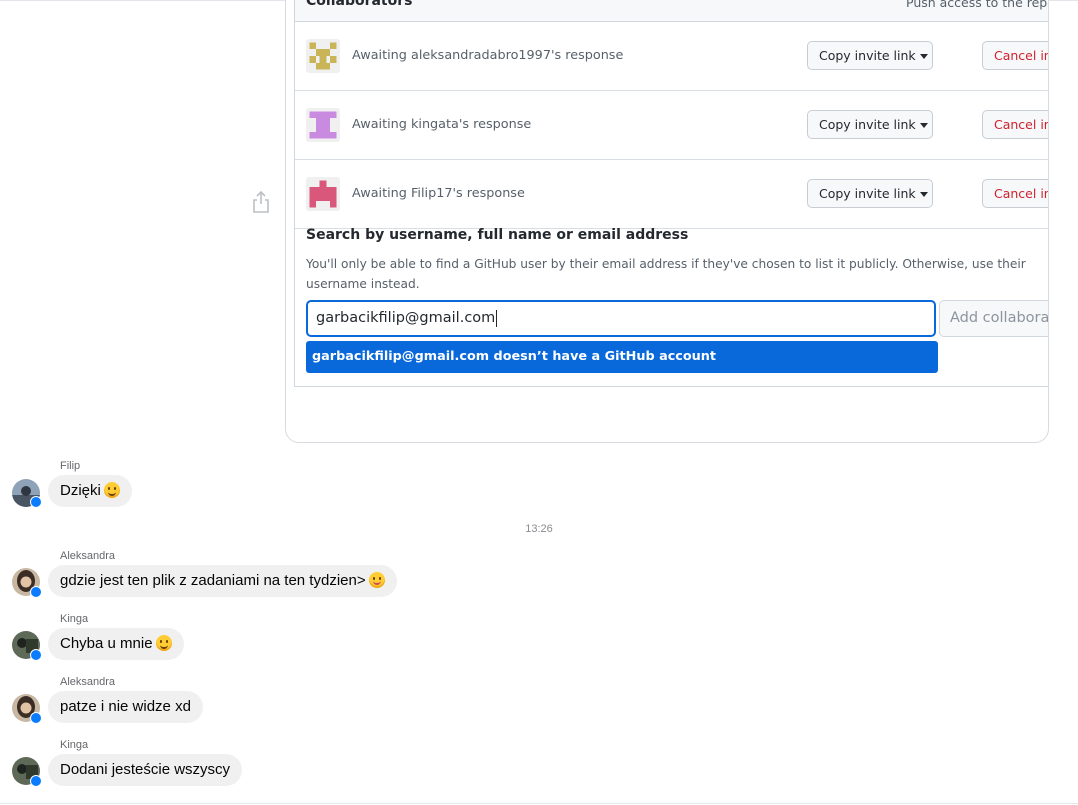 The height and width of the screenshot is (805, 1078). I want to click on pending-invite-text: Awaiting kingata's response, so click(442, 124).